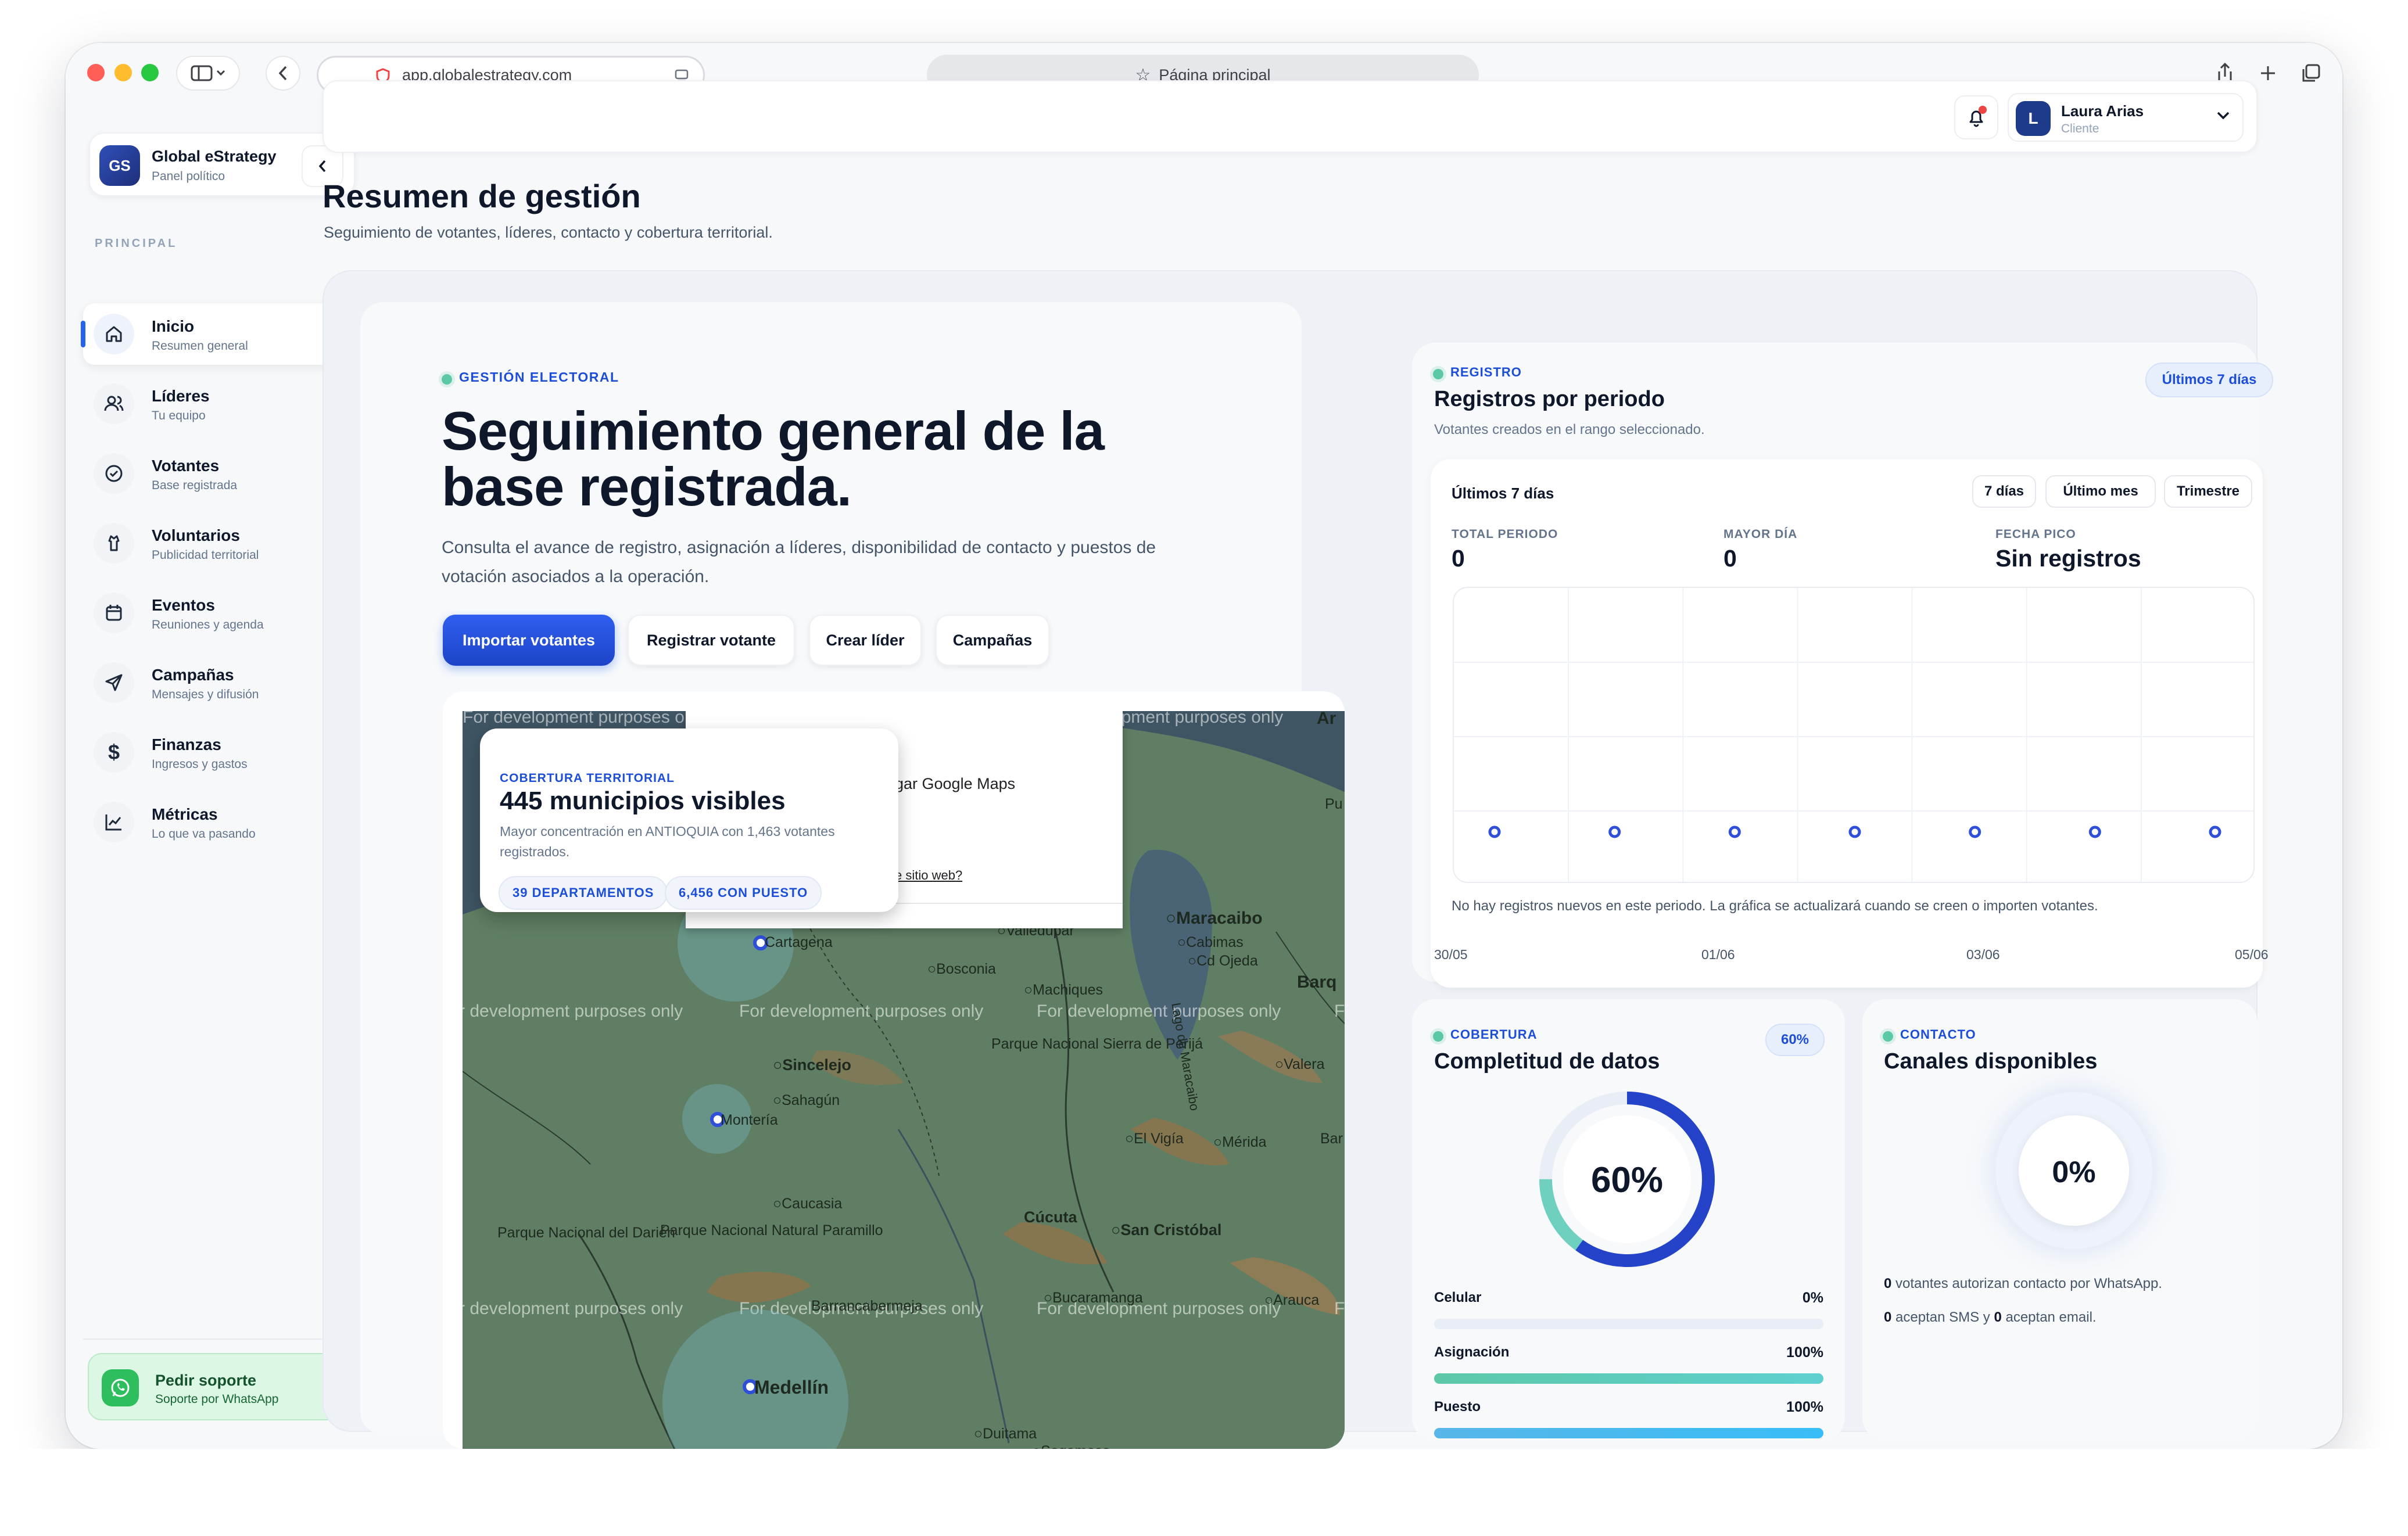  What do you see at coordinates (114, 334) in the screenshot?
I see `home-icon` at bounding box center [114, 334].